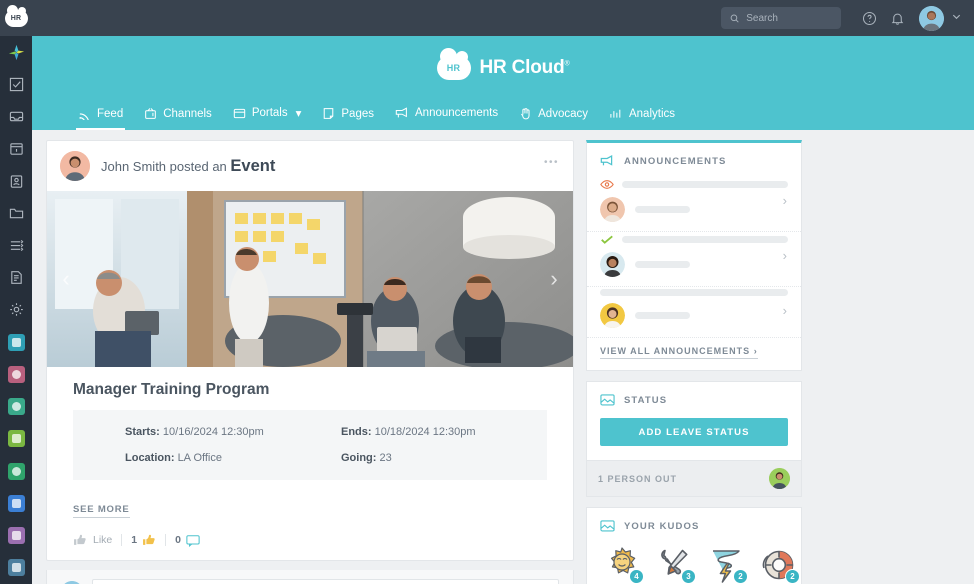 The image size is (974, 584). I want to click on announcement-topline, so click(694, 184).